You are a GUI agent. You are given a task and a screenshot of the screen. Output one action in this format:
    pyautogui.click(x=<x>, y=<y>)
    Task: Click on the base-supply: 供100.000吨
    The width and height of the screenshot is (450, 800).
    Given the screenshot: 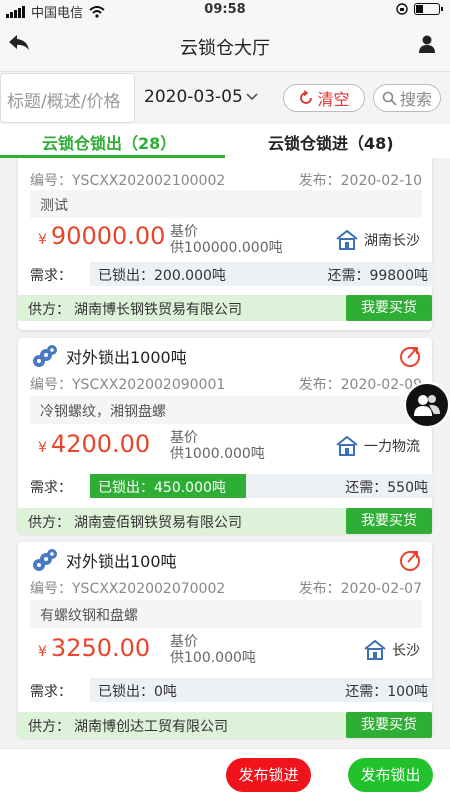 What is the action you would take?
    pyautogui.click(x=213, y=658)
    